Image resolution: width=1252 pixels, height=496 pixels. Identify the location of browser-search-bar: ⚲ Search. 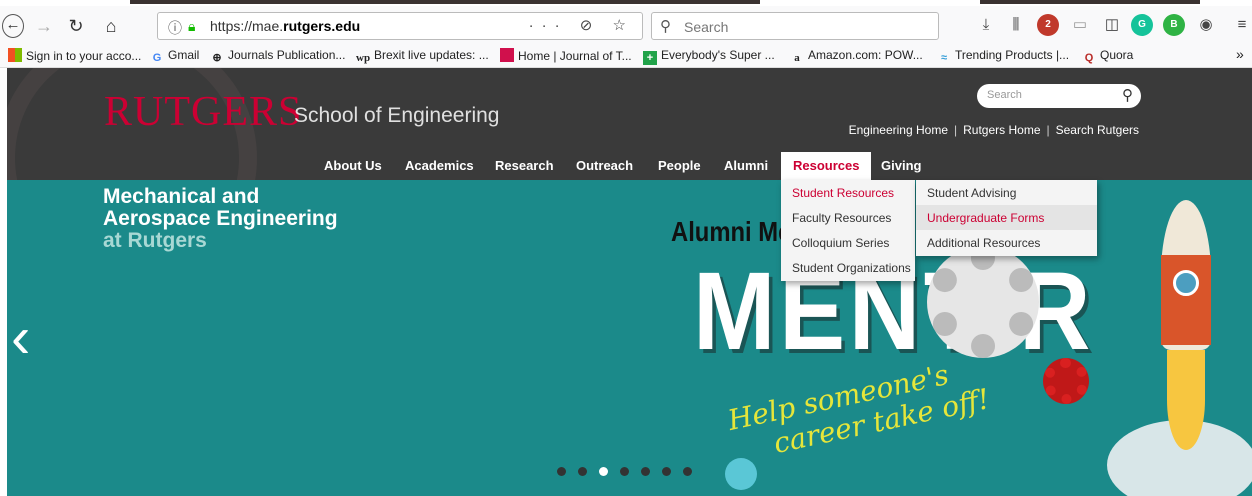
(795, 26).